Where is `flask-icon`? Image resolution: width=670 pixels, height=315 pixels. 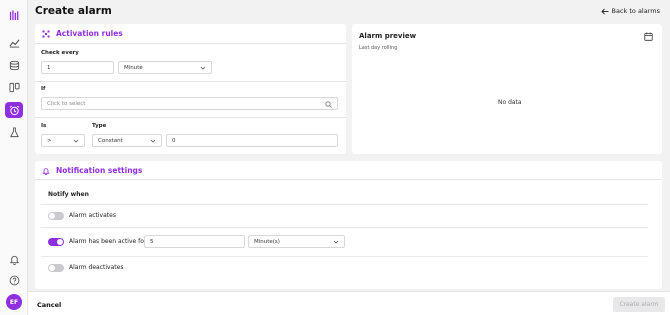 flask-icon is located at coordinates (14, 132).